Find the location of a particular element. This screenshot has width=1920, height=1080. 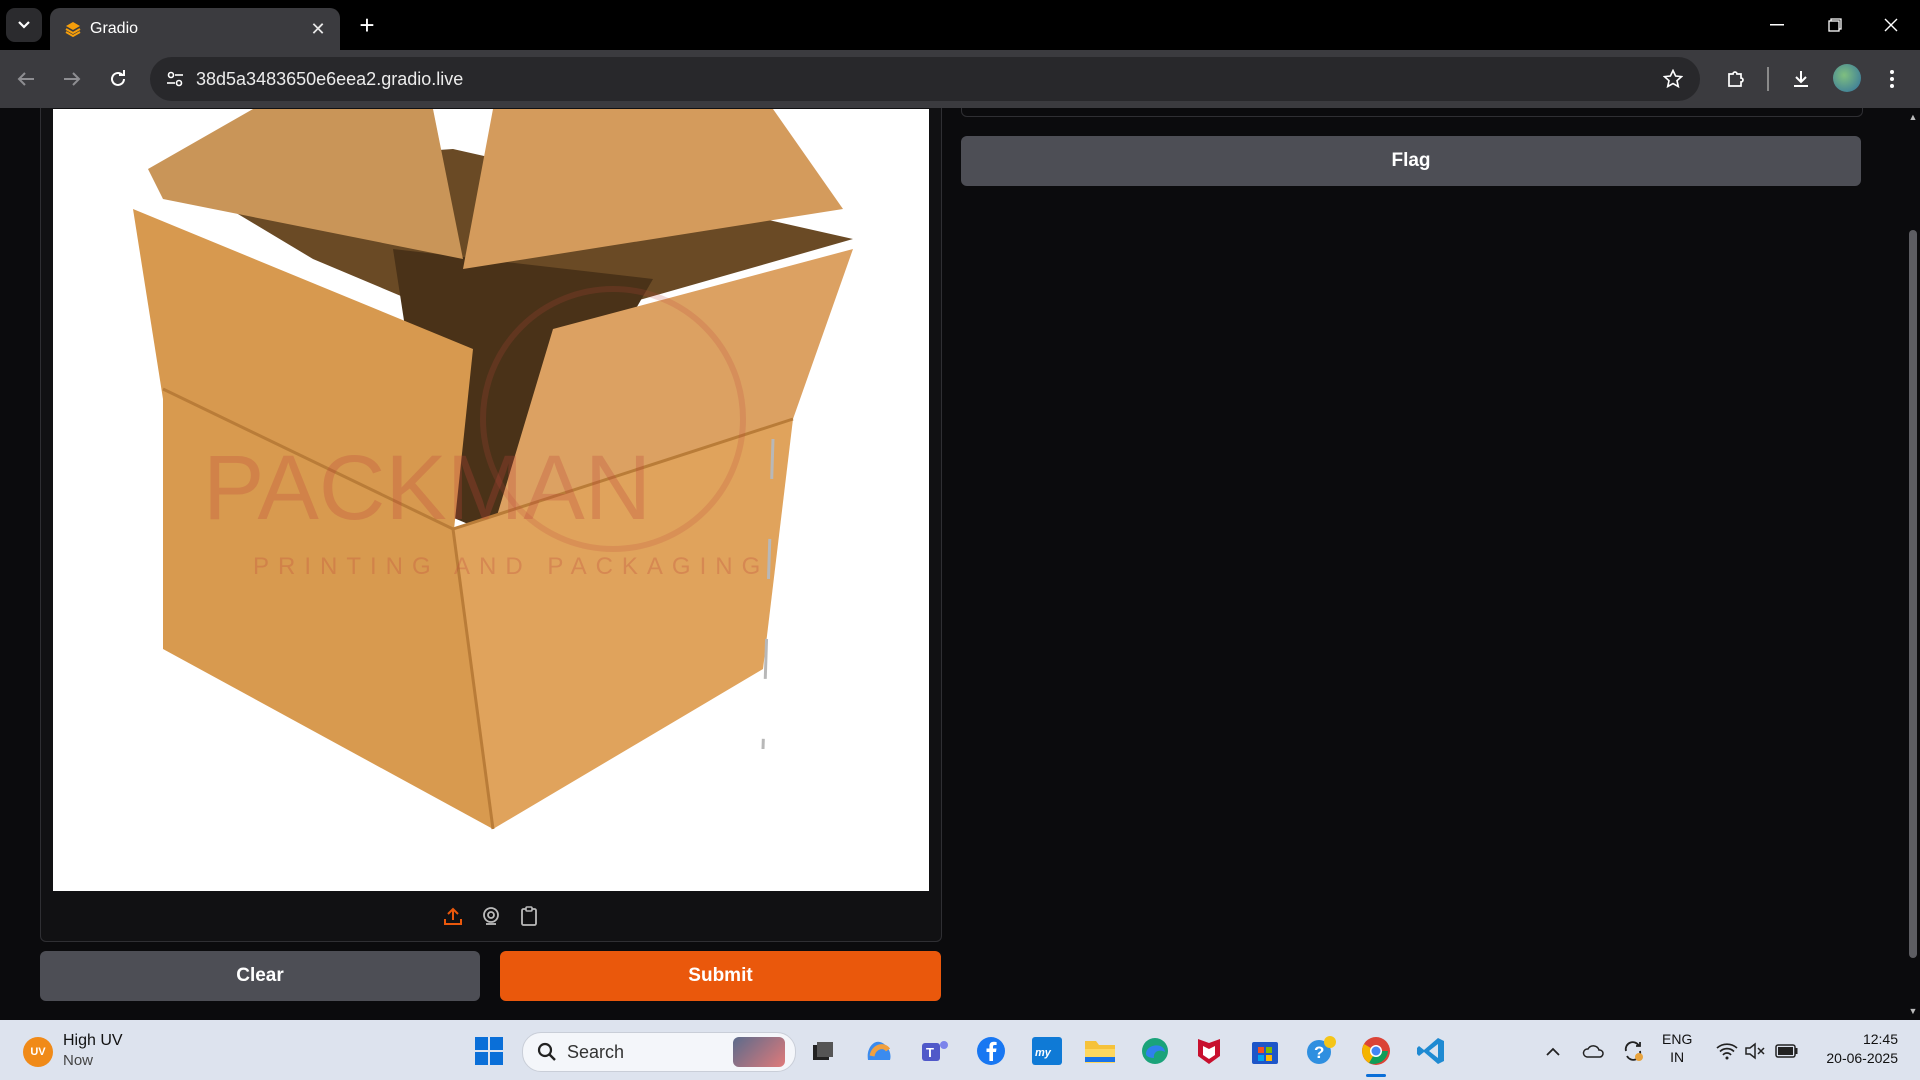

microsoft-store-icon is located at coordinates (1265, 1051).